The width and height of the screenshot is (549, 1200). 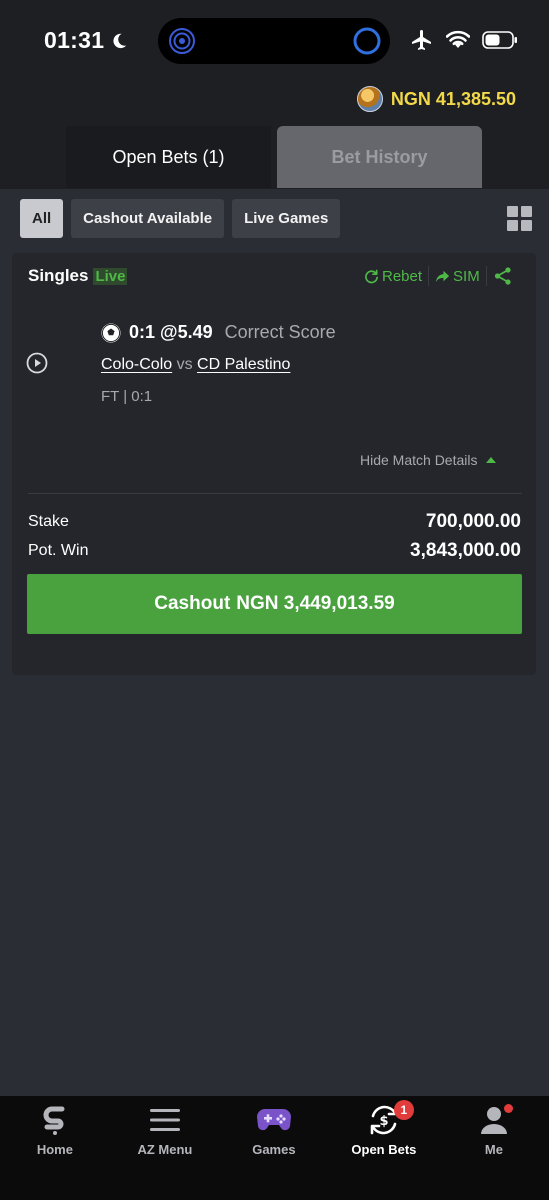 What do you see at coordinates (403, 1110) in the screenshot?
I see `open-bets-badge: 1` at bounding box center [403, 1110].